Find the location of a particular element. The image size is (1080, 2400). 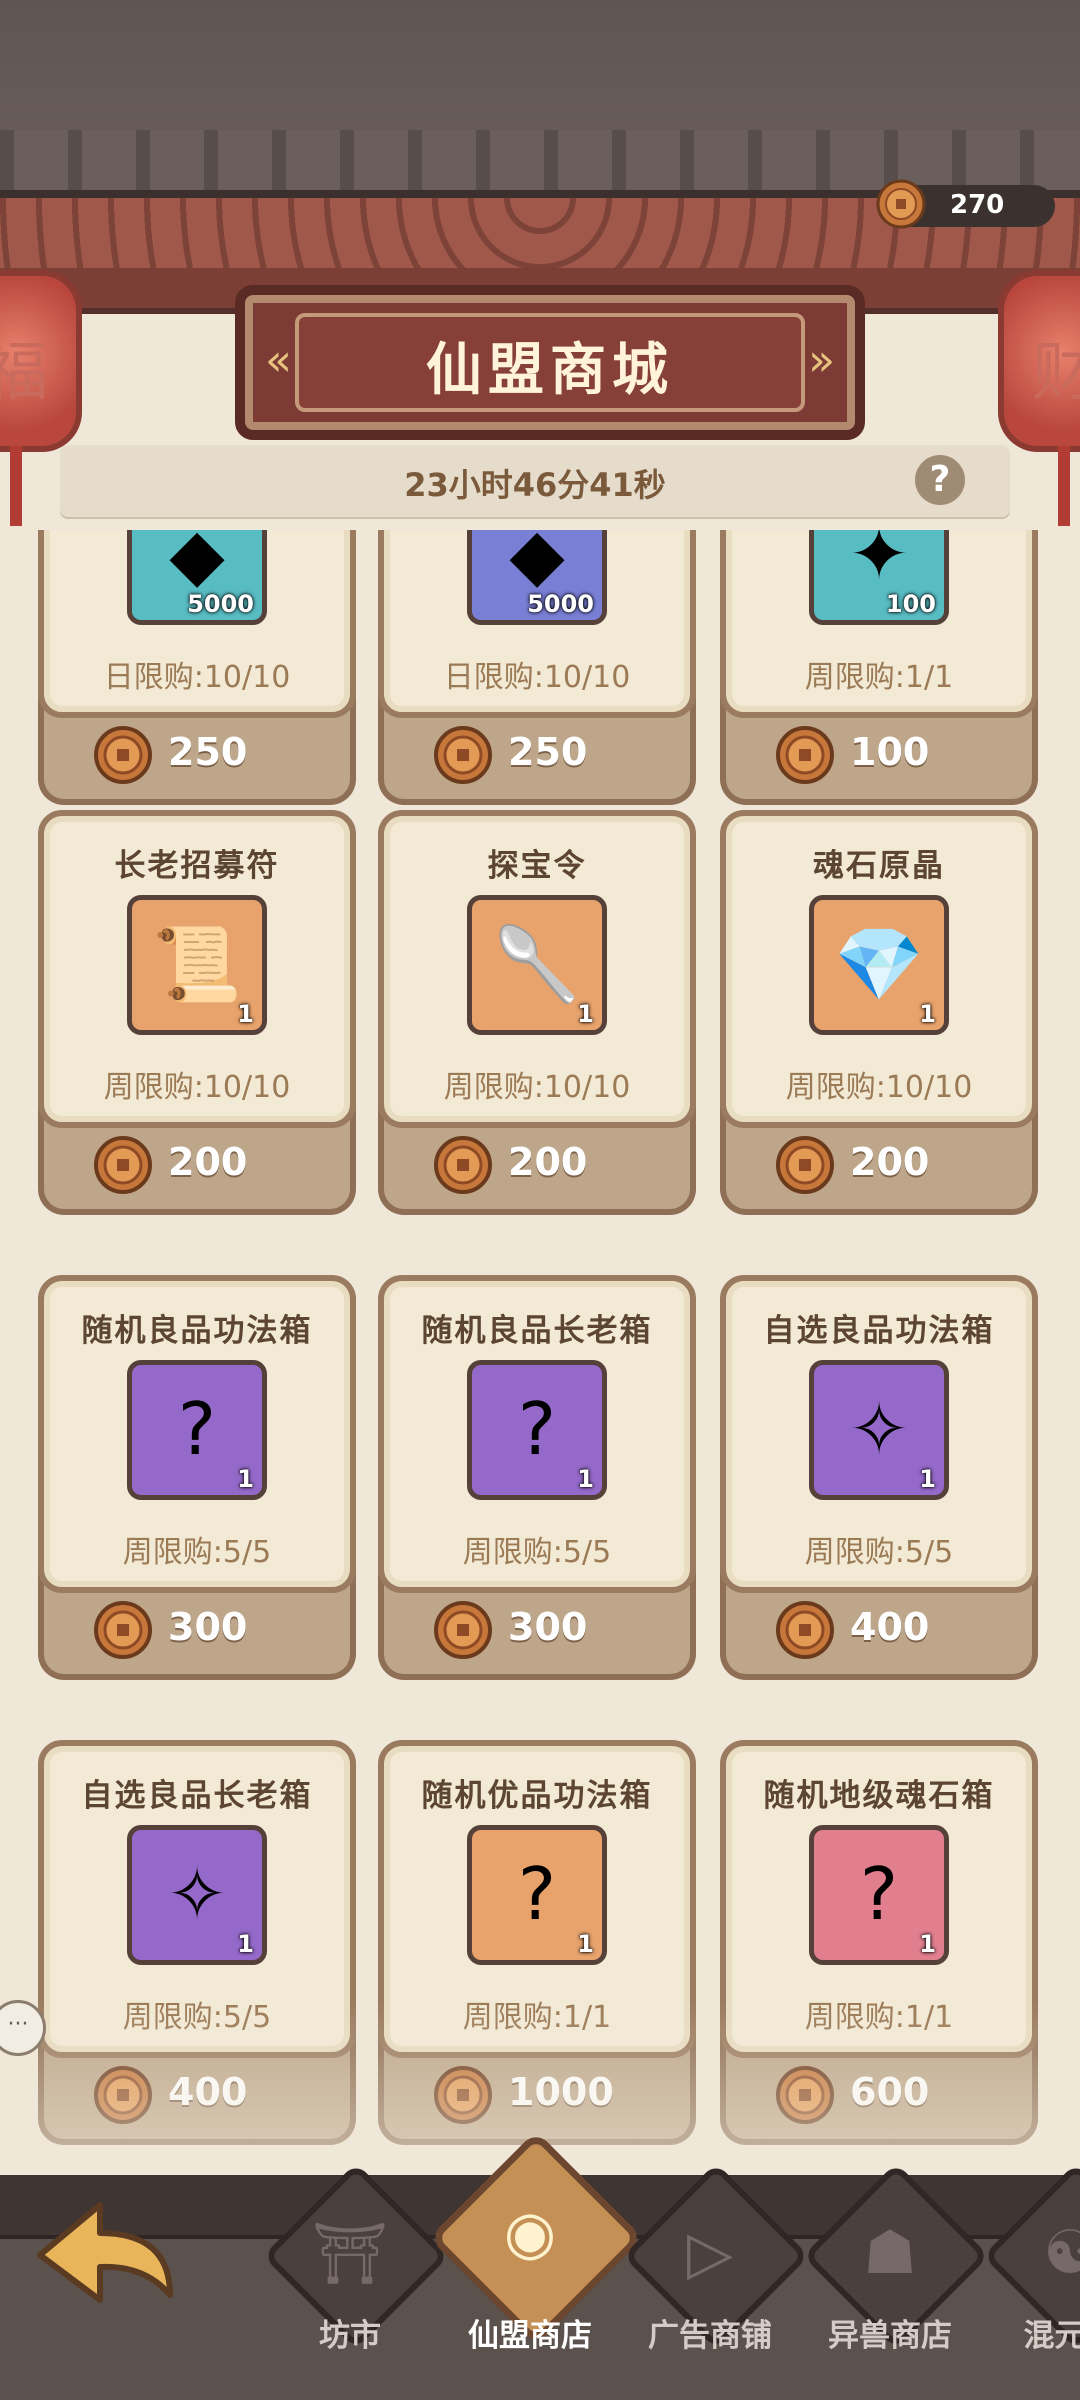

item-icon: 📜 1 is located at coordinates (197, 965).